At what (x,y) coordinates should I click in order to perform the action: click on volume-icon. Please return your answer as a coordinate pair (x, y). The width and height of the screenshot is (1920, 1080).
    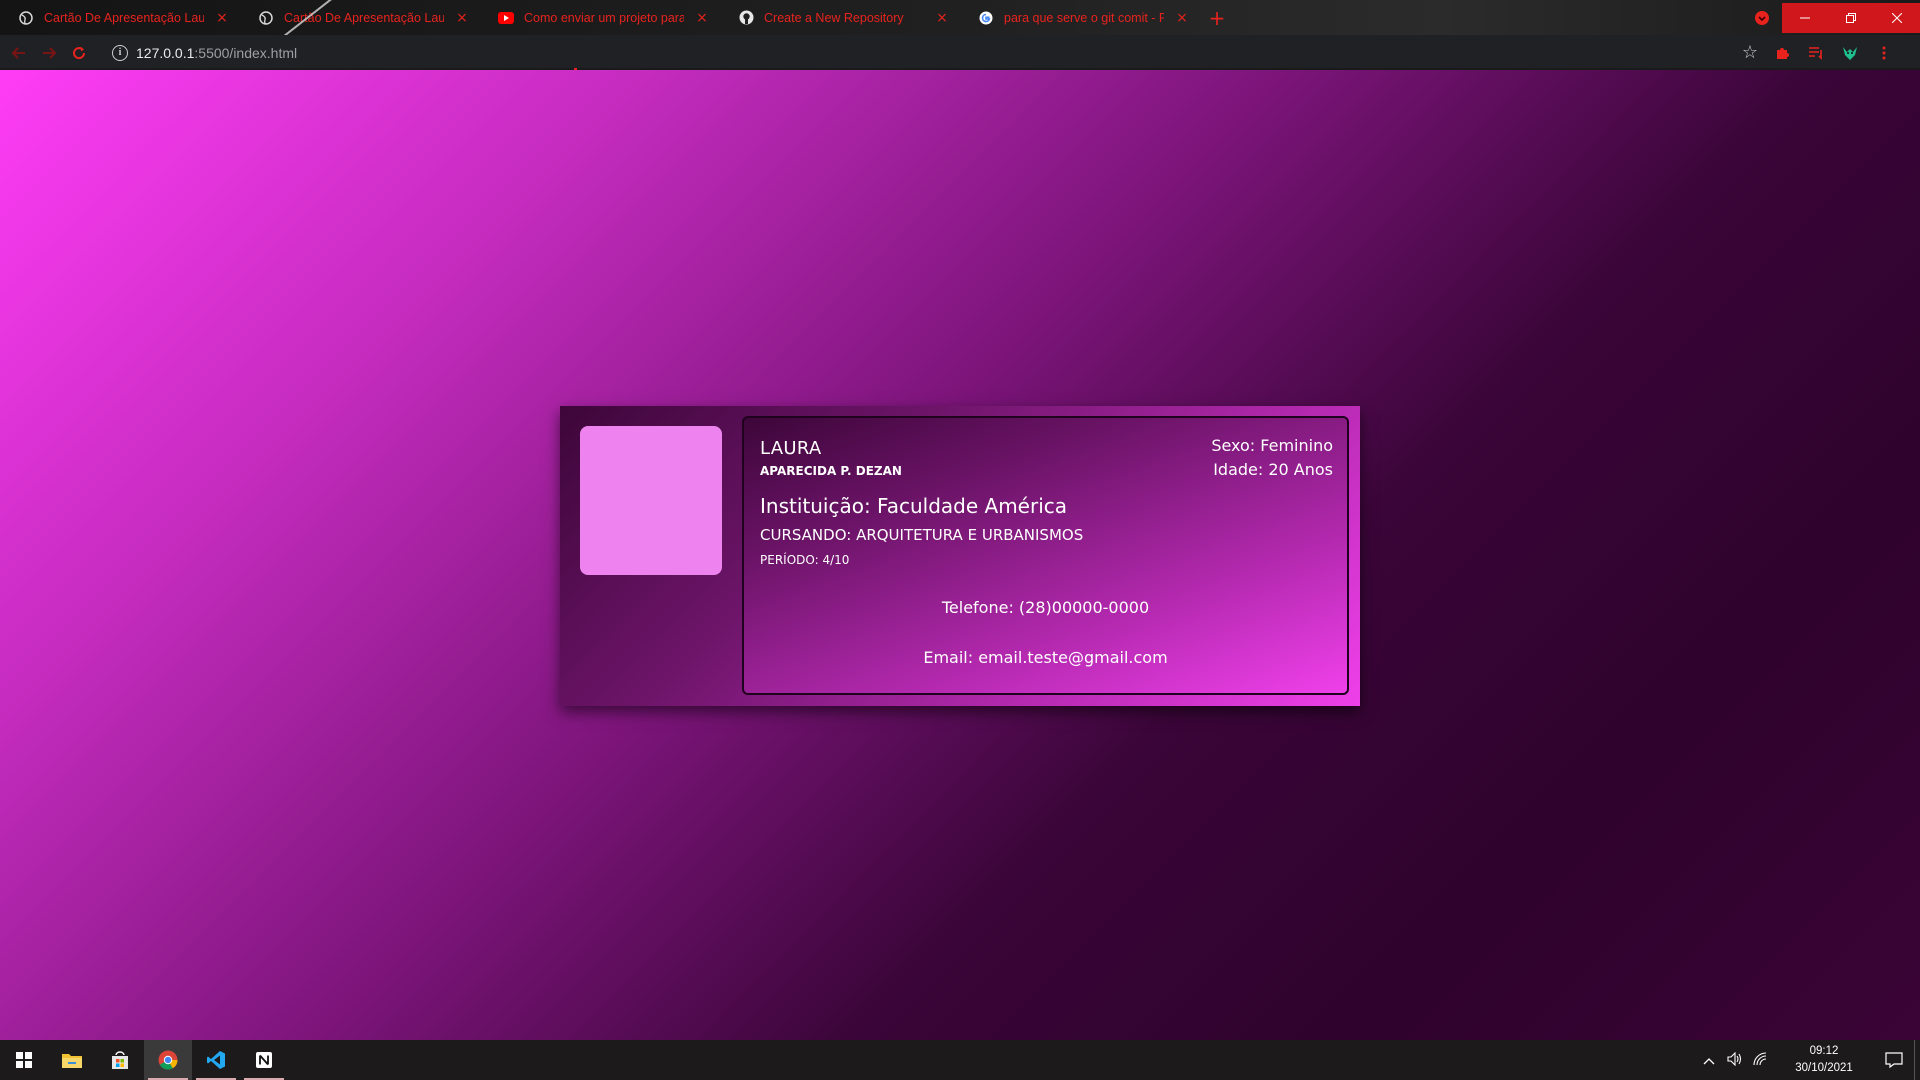
    Looking at the image, I should click on (1735, 1060).